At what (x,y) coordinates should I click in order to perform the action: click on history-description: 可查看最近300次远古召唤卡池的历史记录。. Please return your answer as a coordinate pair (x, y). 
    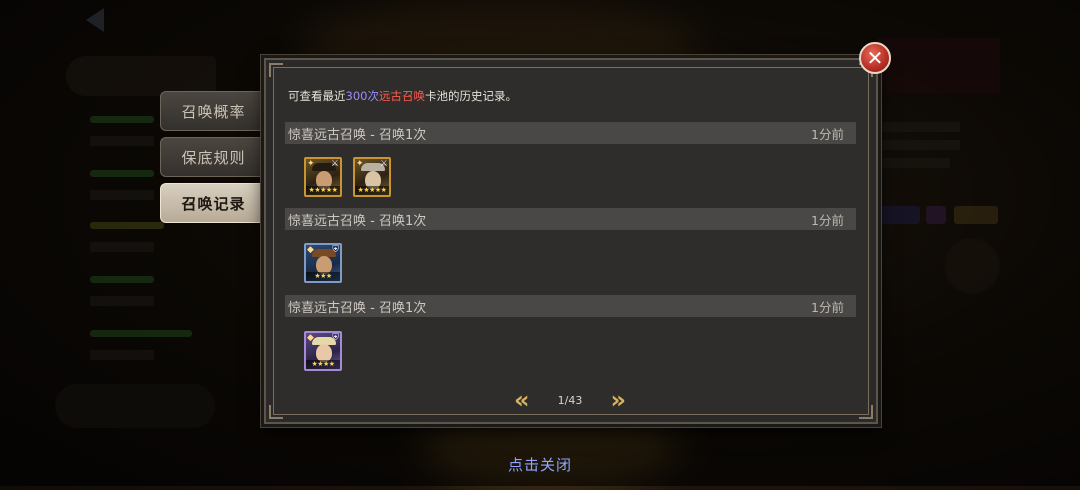
    Looking at the image, I should click on (402, 96).